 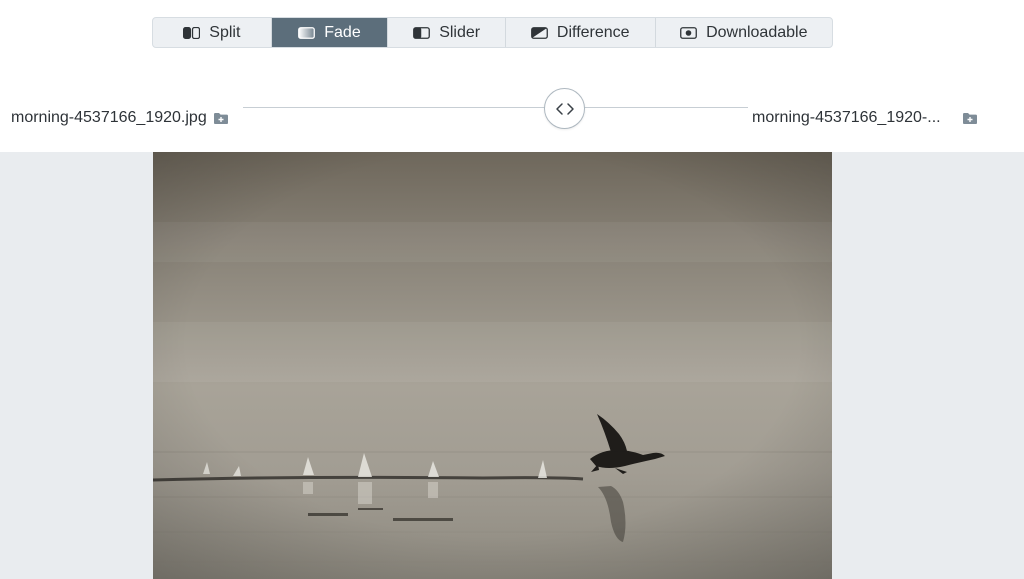 What do you see at coordinates (460, 32) in the screenshot?
I see `mode-slider-label: Slider` at bounding box center [460, 32].